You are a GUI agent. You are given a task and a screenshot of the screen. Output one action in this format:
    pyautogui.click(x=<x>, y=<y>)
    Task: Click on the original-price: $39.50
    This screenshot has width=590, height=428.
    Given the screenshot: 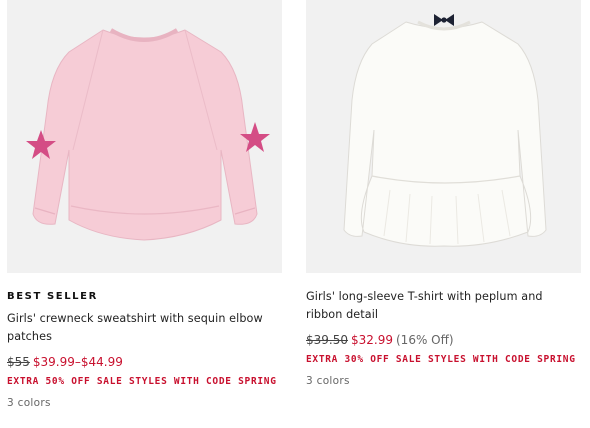 What is the action you would take?
    pyautogui.click(x=327, y=340)
    